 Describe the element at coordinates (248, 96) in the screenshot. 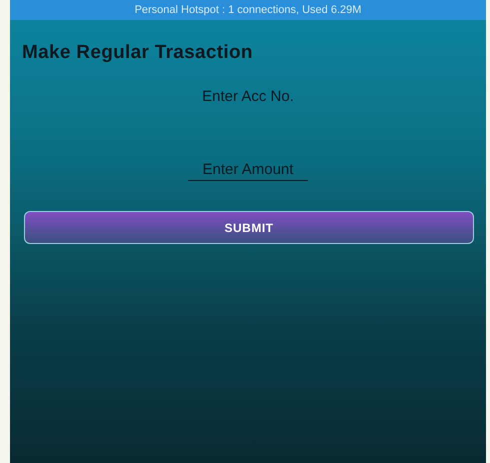

I see `input-field: Enter Acc No.` at that location.